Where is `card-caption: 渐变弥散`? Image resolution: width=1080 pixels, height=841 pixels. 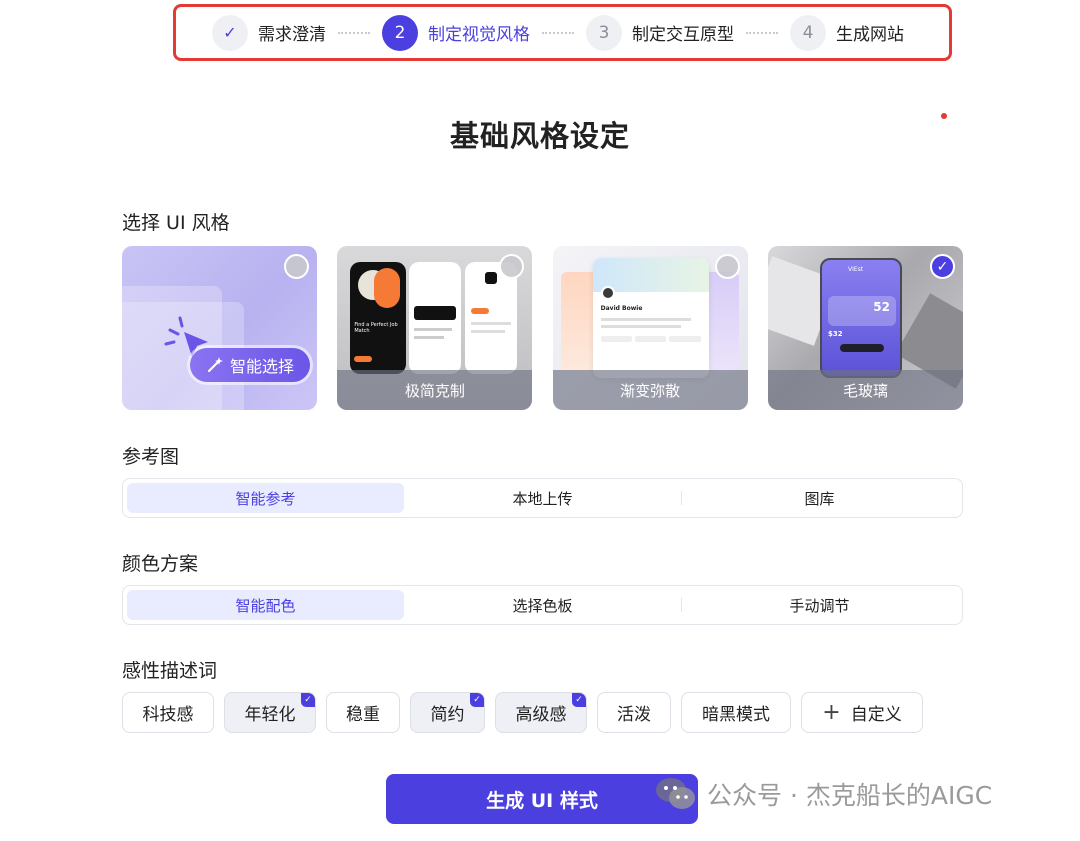 card-caption: 渐变弥散 is located at coordinates (650, 390).